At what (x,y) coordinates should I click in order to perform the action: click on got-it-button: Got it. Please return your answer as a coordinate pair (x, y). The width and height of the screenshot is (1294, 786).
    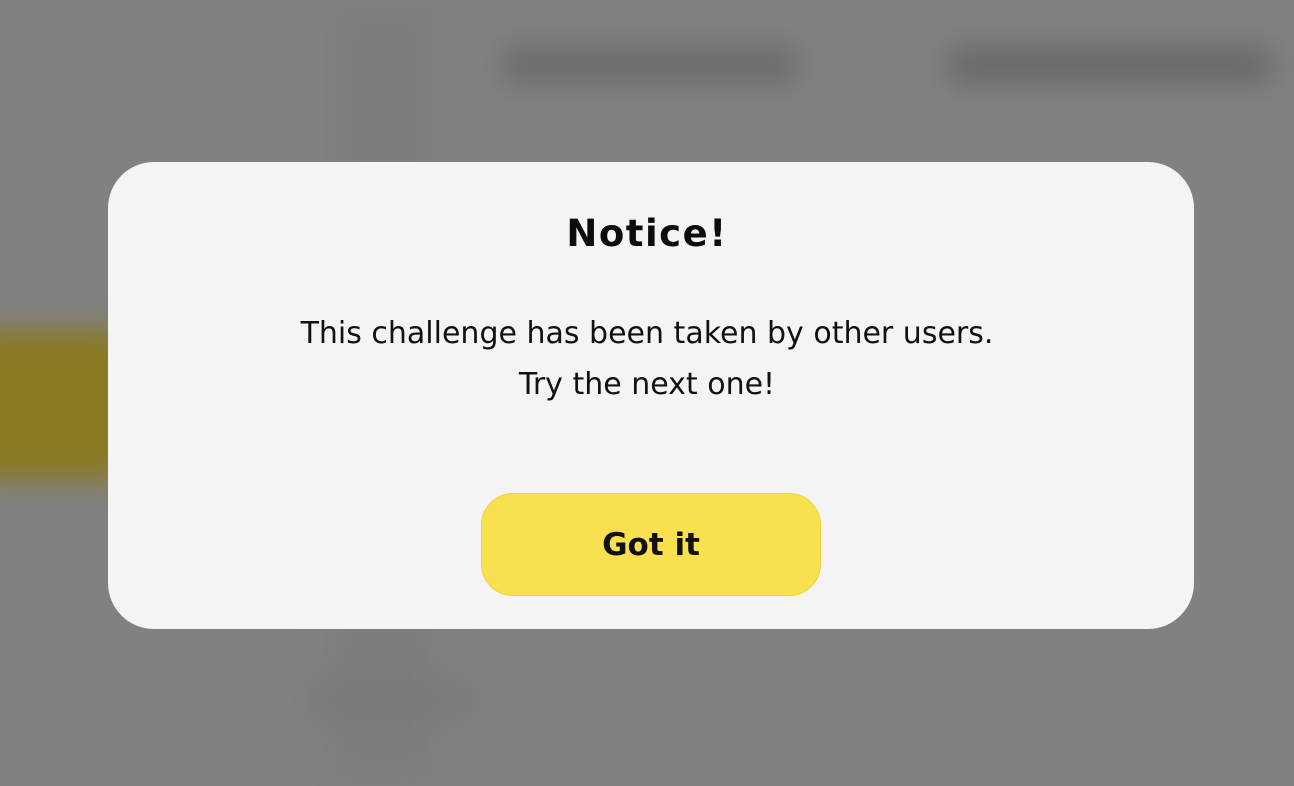
    Looking at the image, I should click on (651, 544).